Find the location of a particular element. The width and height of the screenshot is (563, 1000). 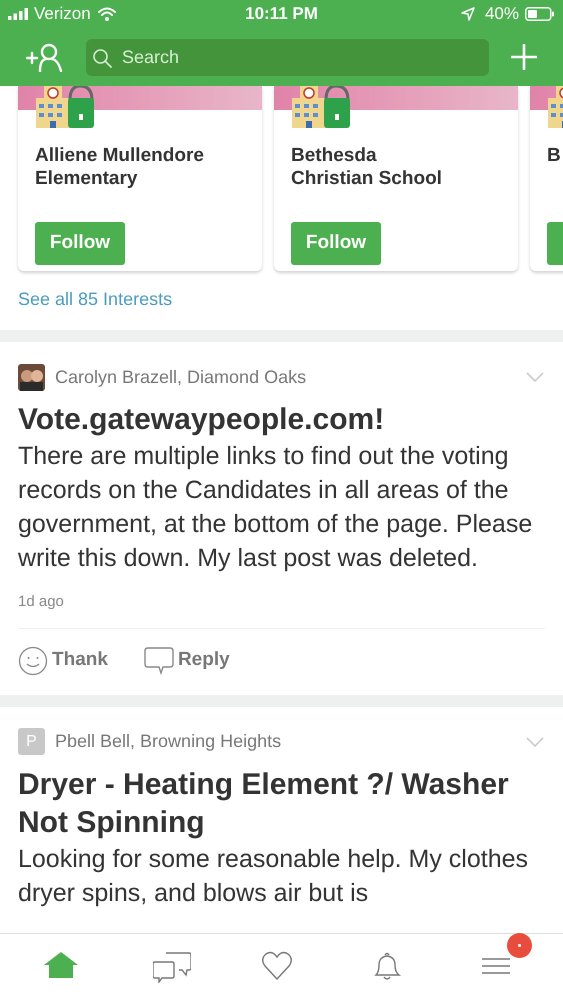

interest-name: B is located at coordinates (554, 156).